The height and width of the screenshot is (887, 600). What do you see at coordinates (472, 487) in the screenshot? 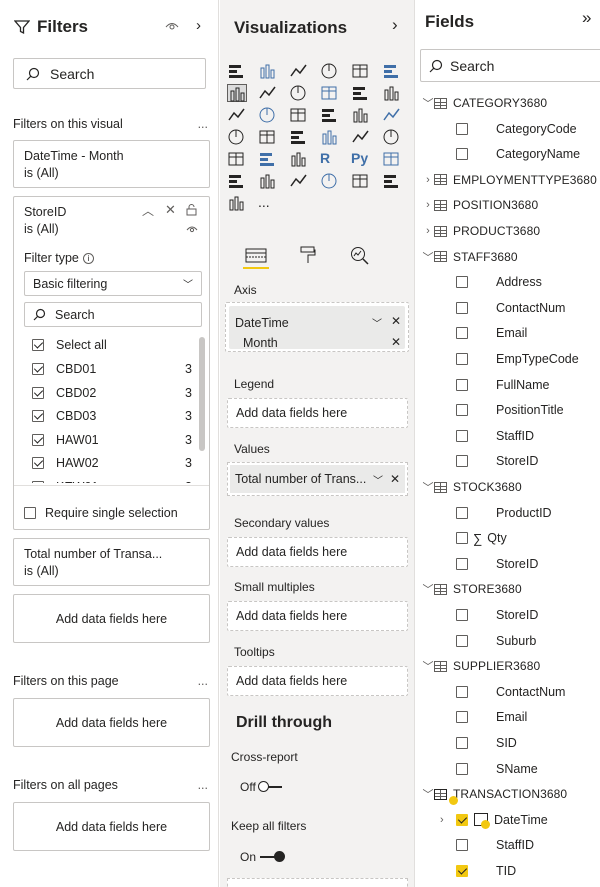
I see `table-node: ﹀ STOCK3680` at bounding box center [472, 487].